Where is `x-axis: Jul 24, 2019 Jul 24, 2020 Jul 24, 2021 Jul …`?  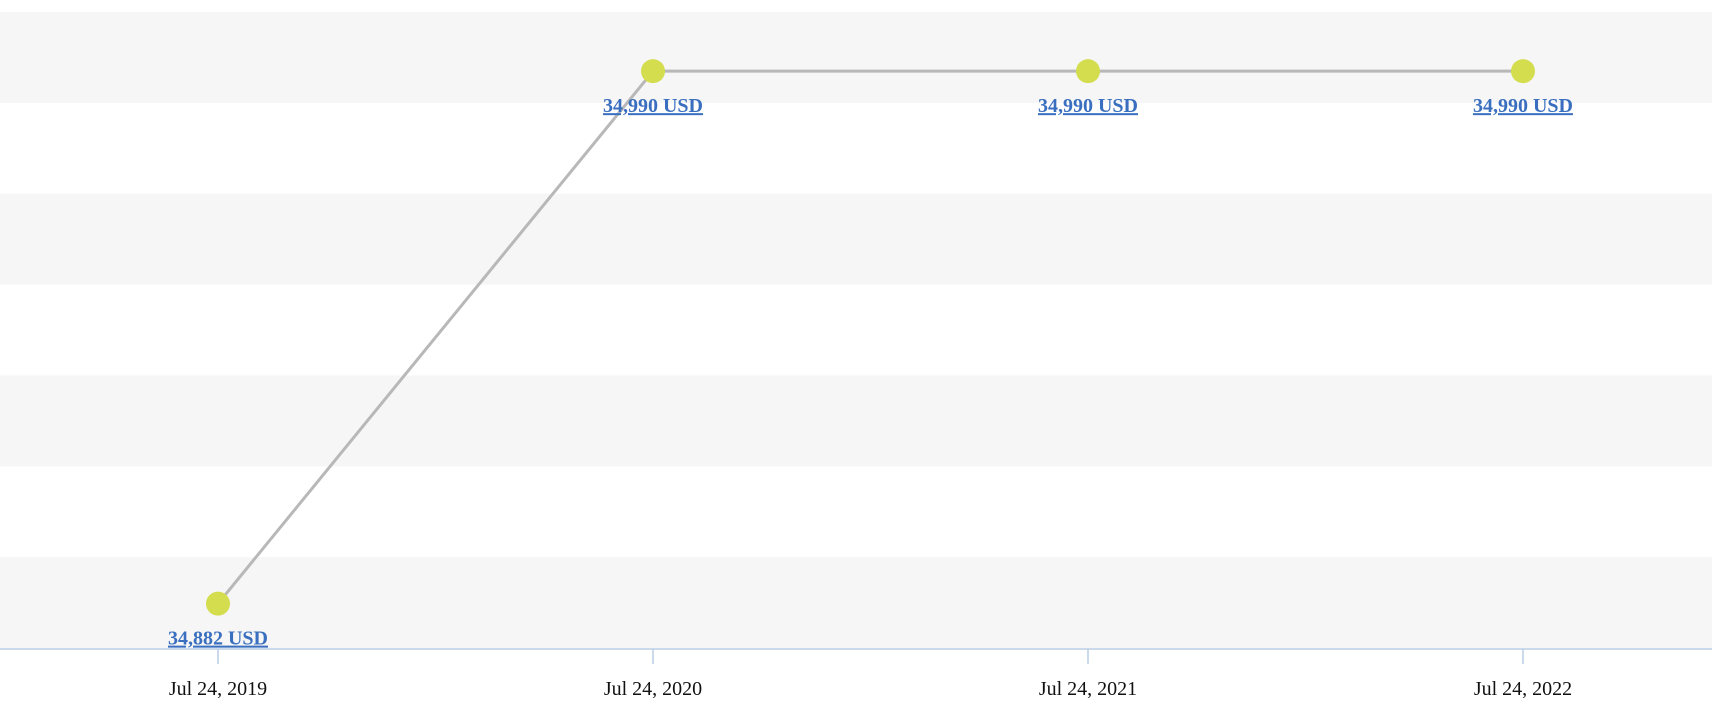
x-axis: Jul 24, 2019 Jul 24, 2020 Jul 24, 2021 Jul … is located at coordinates (856, 674).